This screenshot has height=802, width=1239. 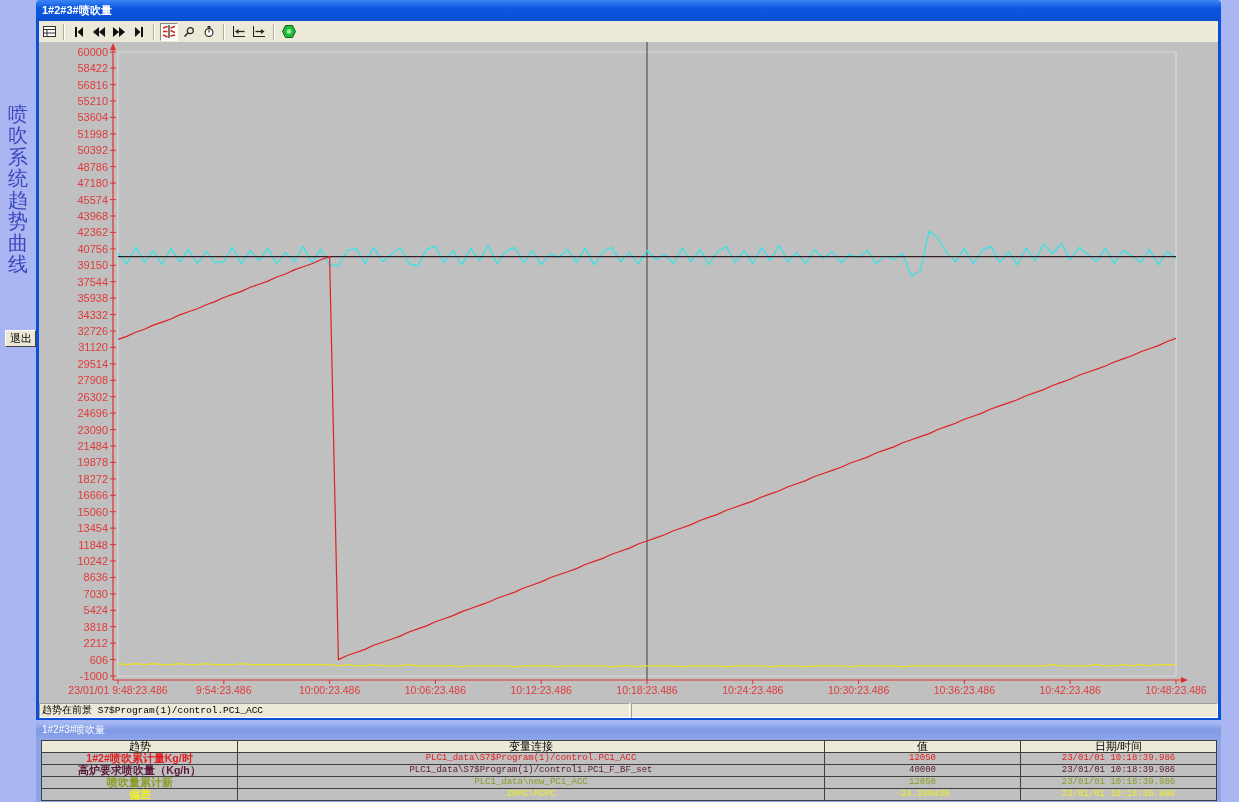 What do you see at coordinates (95, 593) in the screenshot?
I see `y-tick-label: 7030` at bounding box center [95, 593].